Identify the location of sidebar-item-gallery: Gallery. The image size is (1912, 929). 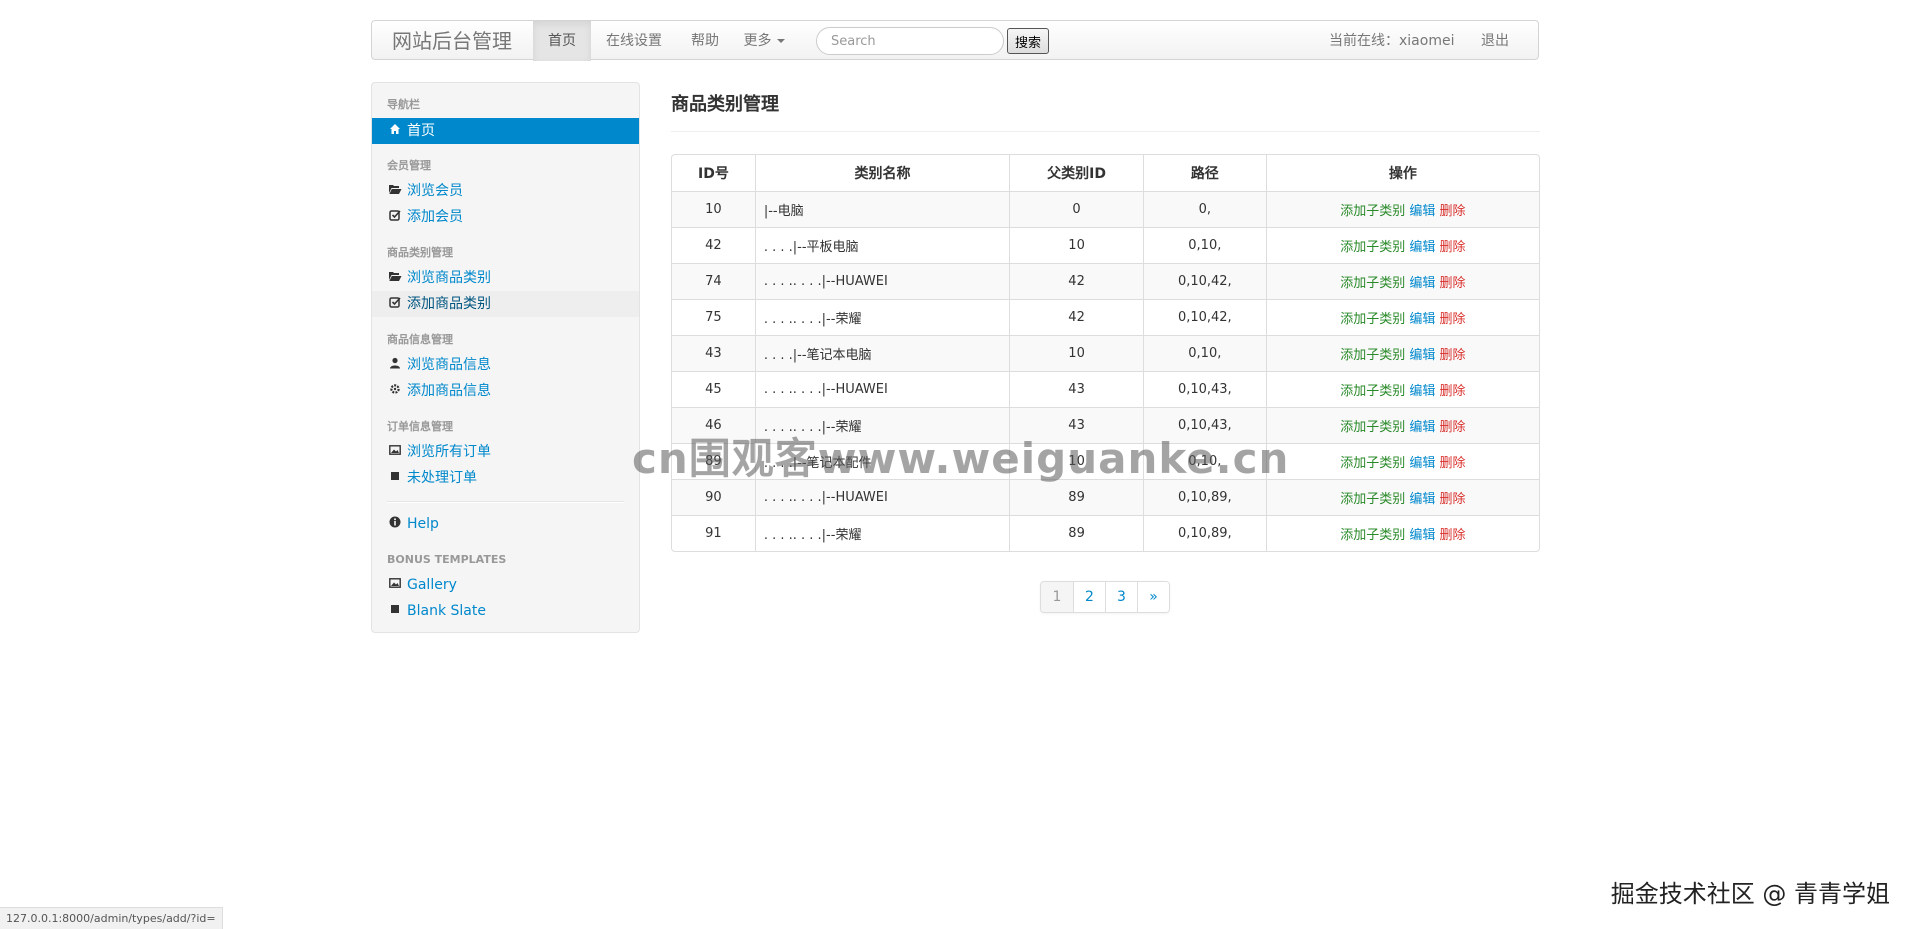
(505, 585).